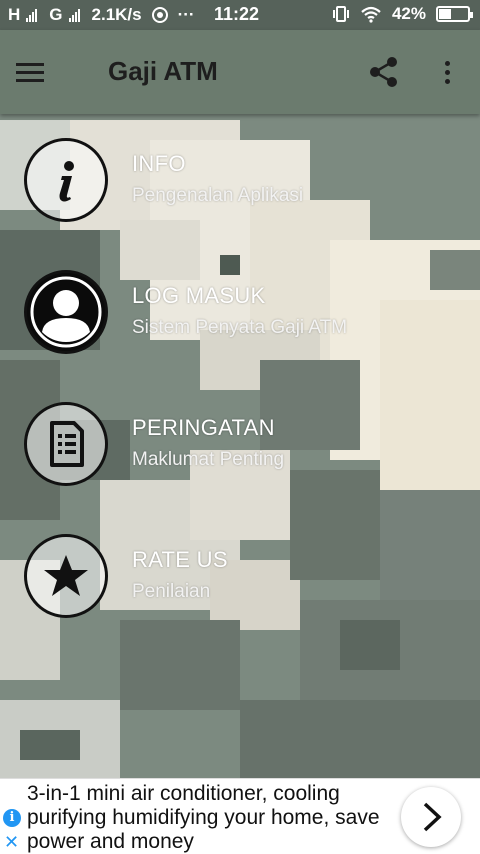 The image size is (480, 854). I want to click on document-icon, so click(66, 444).